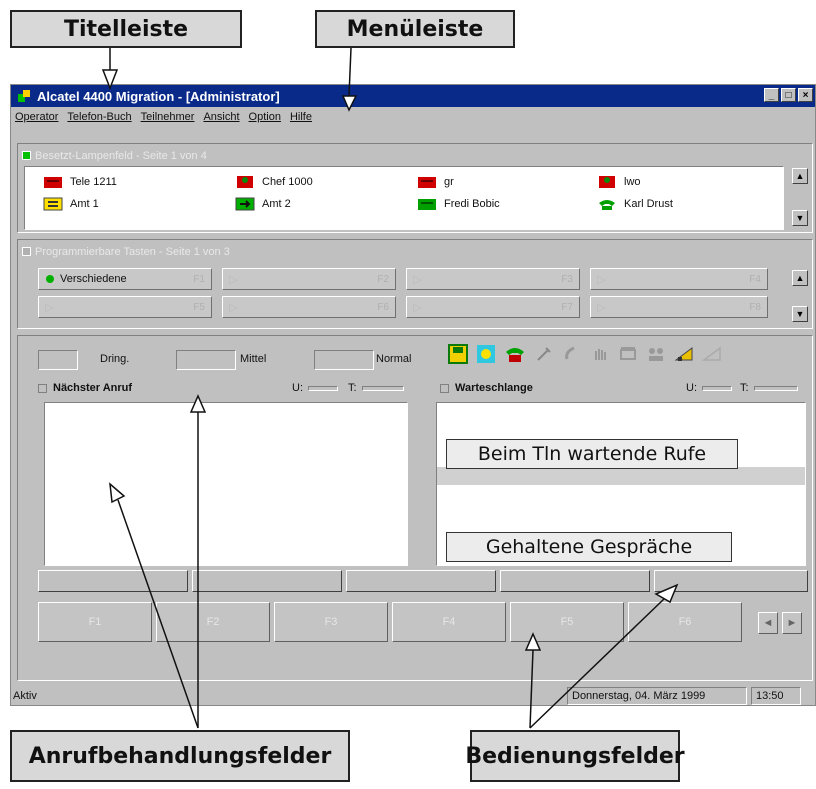  What do you see at coordinates (93, 388) in the screenshot?
I see `next-call-title: Nächster Anruf` at bounding box center [93, 388].